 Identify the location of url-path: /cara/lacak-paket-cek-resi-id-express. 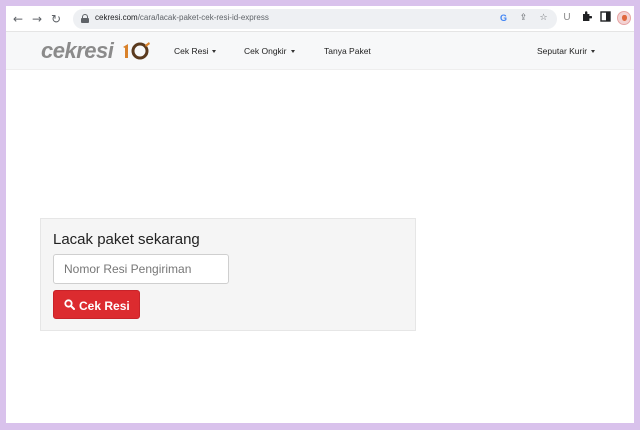
(203, 17).